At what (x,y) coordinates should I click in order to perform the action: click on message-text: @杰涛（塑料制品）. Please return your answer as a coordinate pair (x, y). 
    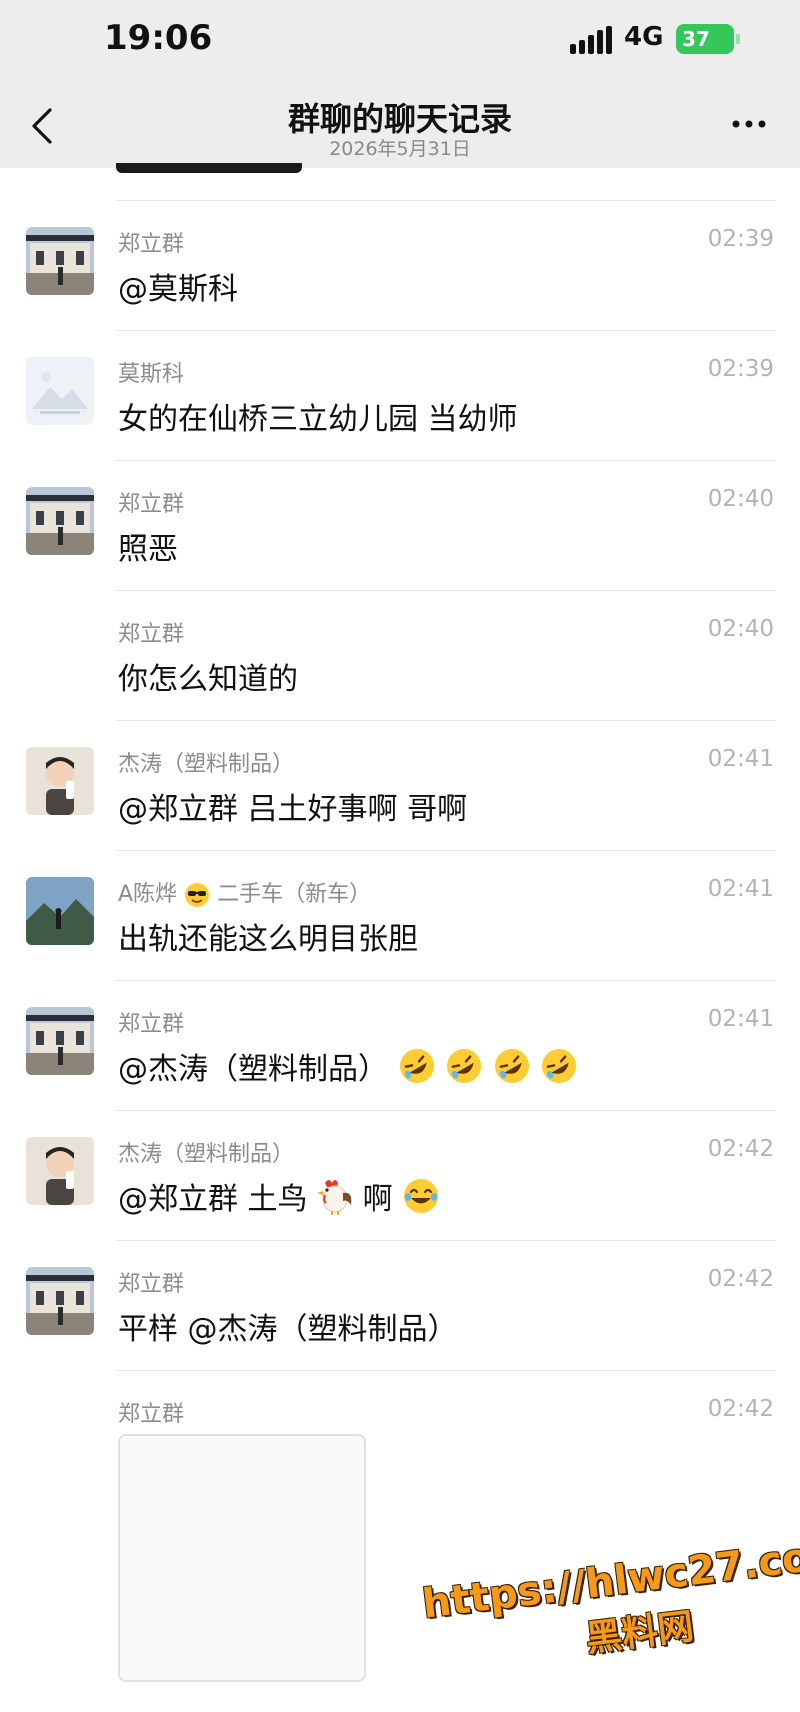
    Looking at the image, I should click on (348, 1066).